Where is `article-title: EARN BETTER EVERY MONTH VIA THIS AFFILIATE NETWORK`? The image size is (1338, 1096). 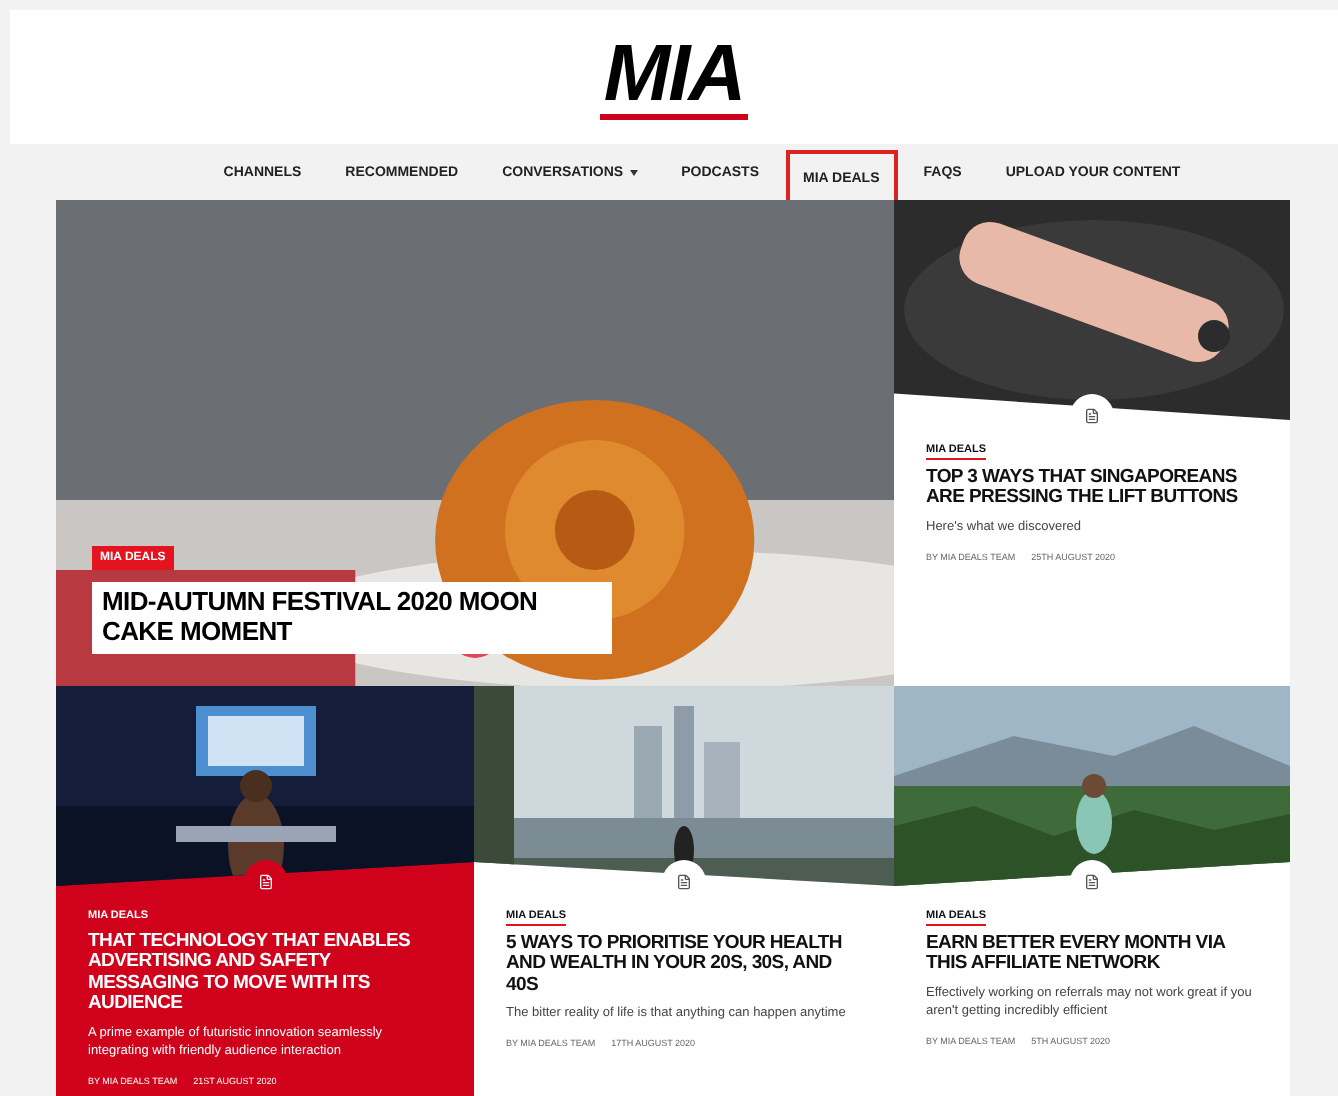 article-title: EARN BETTER EVERY MONTH VIA THIS AFFILIATE NETWORK is located at coordinates (1092, 955).